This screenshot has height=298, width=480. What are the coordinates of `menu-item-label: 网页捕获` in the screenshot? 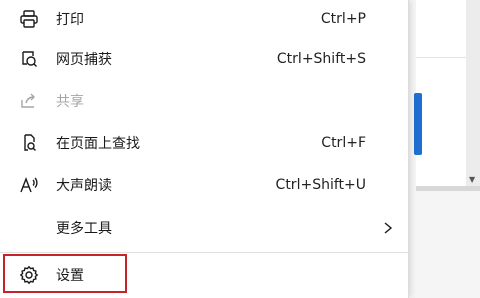 It's located at (84, 60).